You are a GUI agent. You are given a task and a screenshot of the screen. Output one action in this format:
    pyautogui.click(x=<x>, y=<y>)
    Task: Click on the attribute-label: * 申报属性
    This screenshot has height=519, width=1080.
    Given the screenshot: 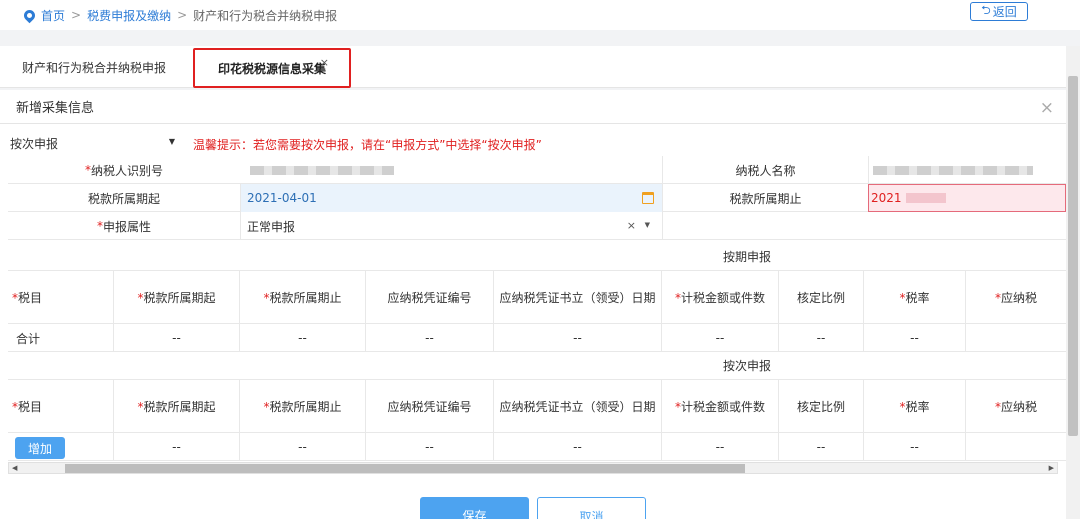 What is the action you would take?
    pyautogui.click(x=123, y=226)
    